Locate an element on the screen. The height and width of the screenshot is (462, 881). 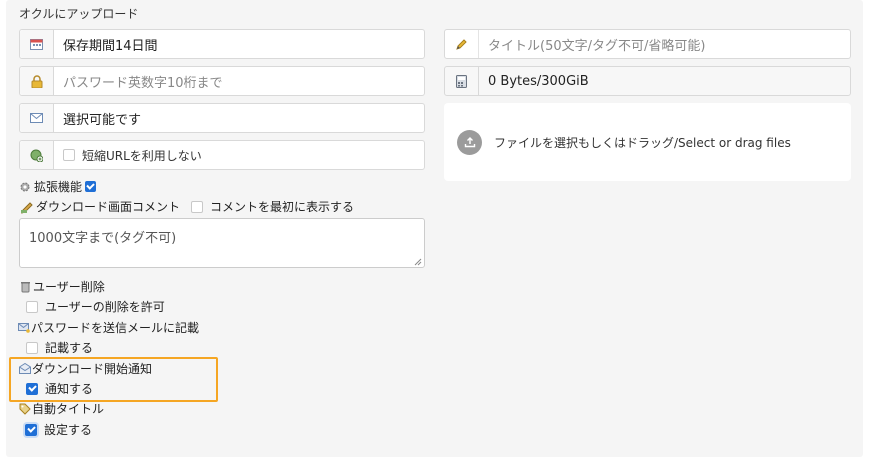
dl-comment-label: ダウンロード画面コメント is located at coordinates (108, 207).